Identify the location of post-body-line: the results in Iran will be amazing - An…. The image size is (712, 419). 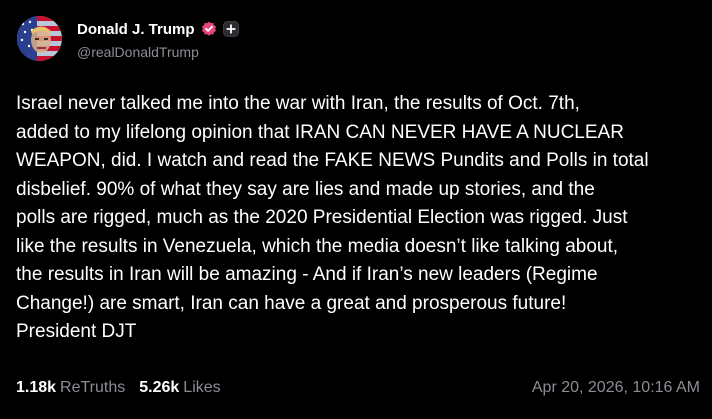
(307, 274).